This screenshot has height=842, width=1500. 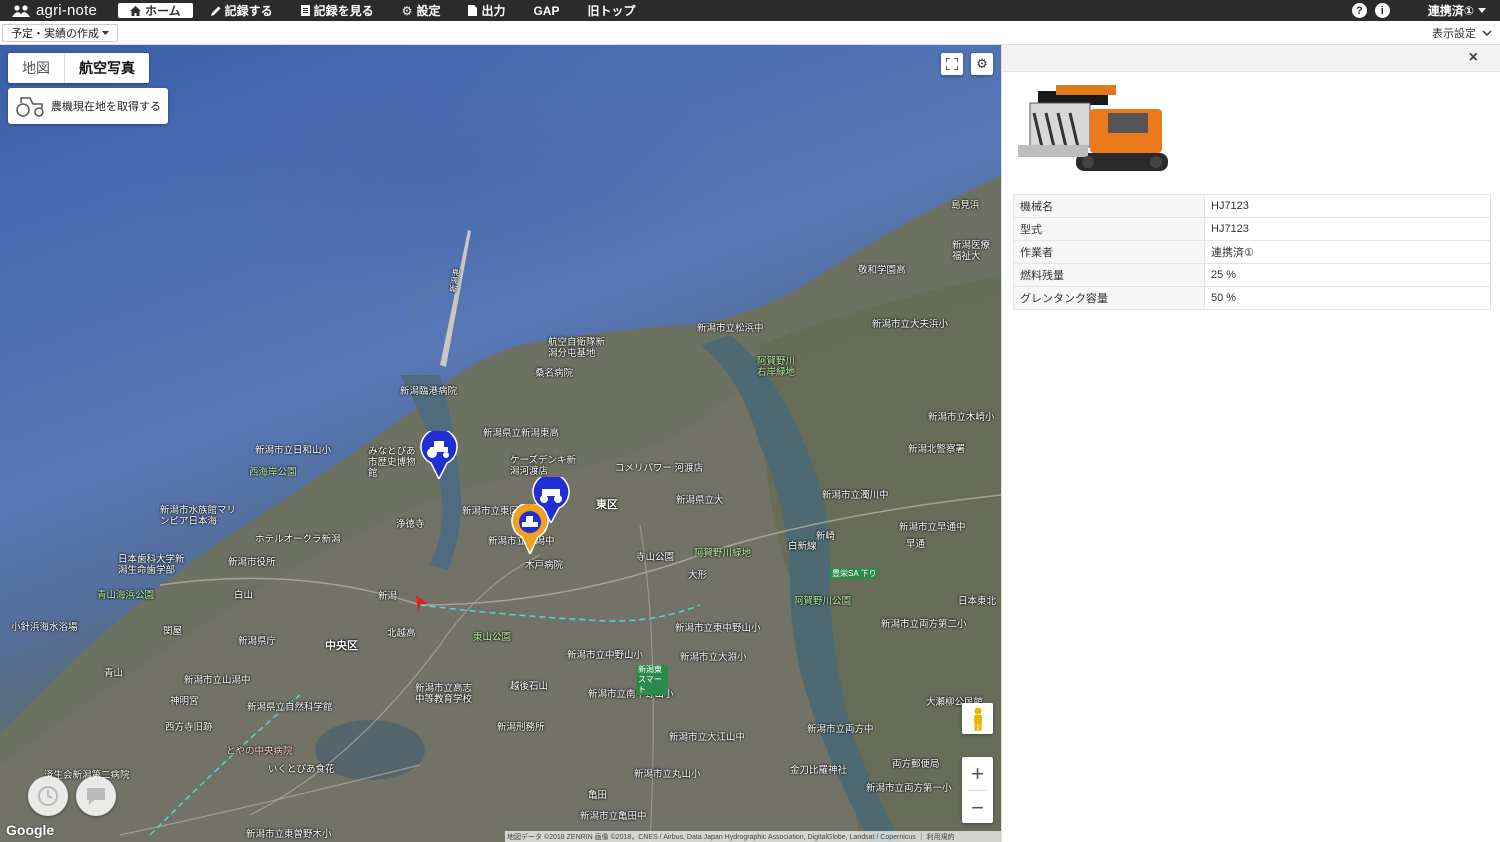 I want to click on user-menu: 連携済①, so click(x=1449, y=10).